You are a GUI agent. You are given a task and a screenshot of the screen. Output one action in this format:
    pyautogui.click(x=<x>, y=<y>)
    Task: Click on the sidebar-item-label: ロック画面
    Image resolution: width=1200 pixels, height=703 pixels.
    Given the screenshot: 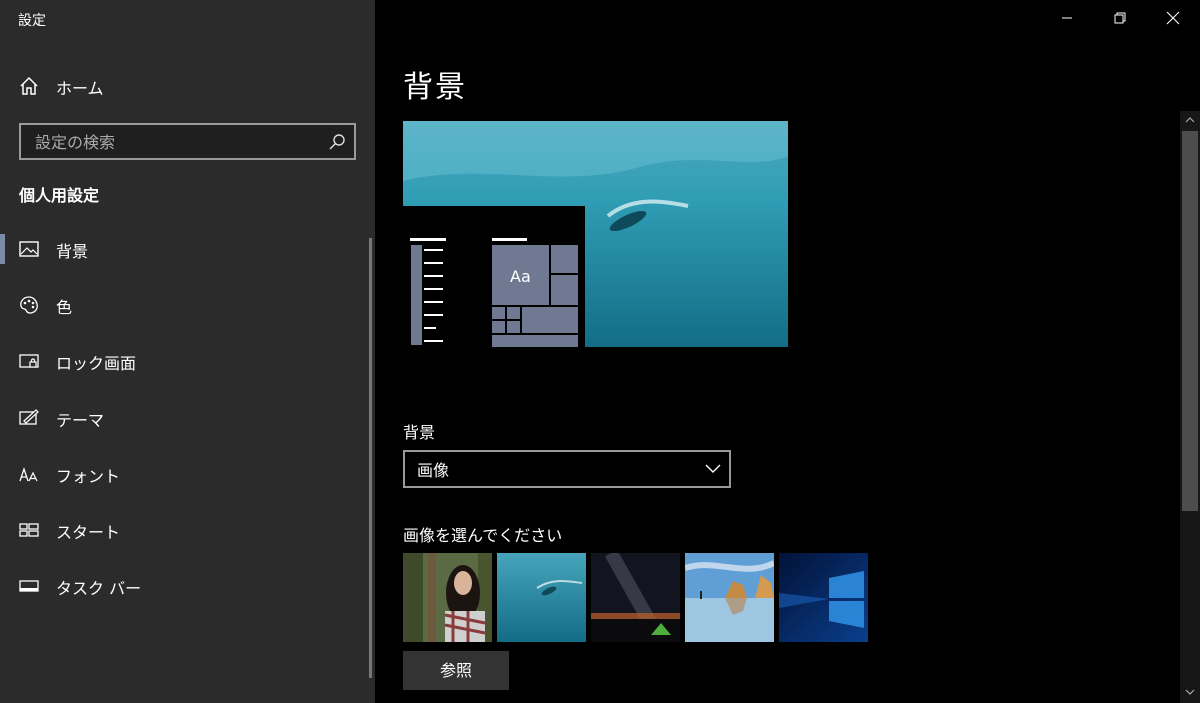 What is the action you would take?
    pyautogui.click(x=96, y=363)
    